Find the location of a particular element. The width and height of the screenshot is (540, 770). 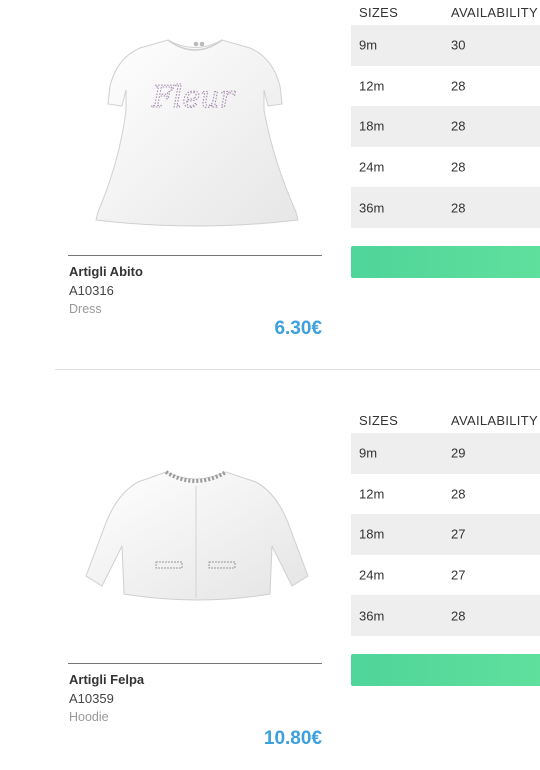

product-info: Artigli Abito A10316 Dress is located at coordinates (106, 290).